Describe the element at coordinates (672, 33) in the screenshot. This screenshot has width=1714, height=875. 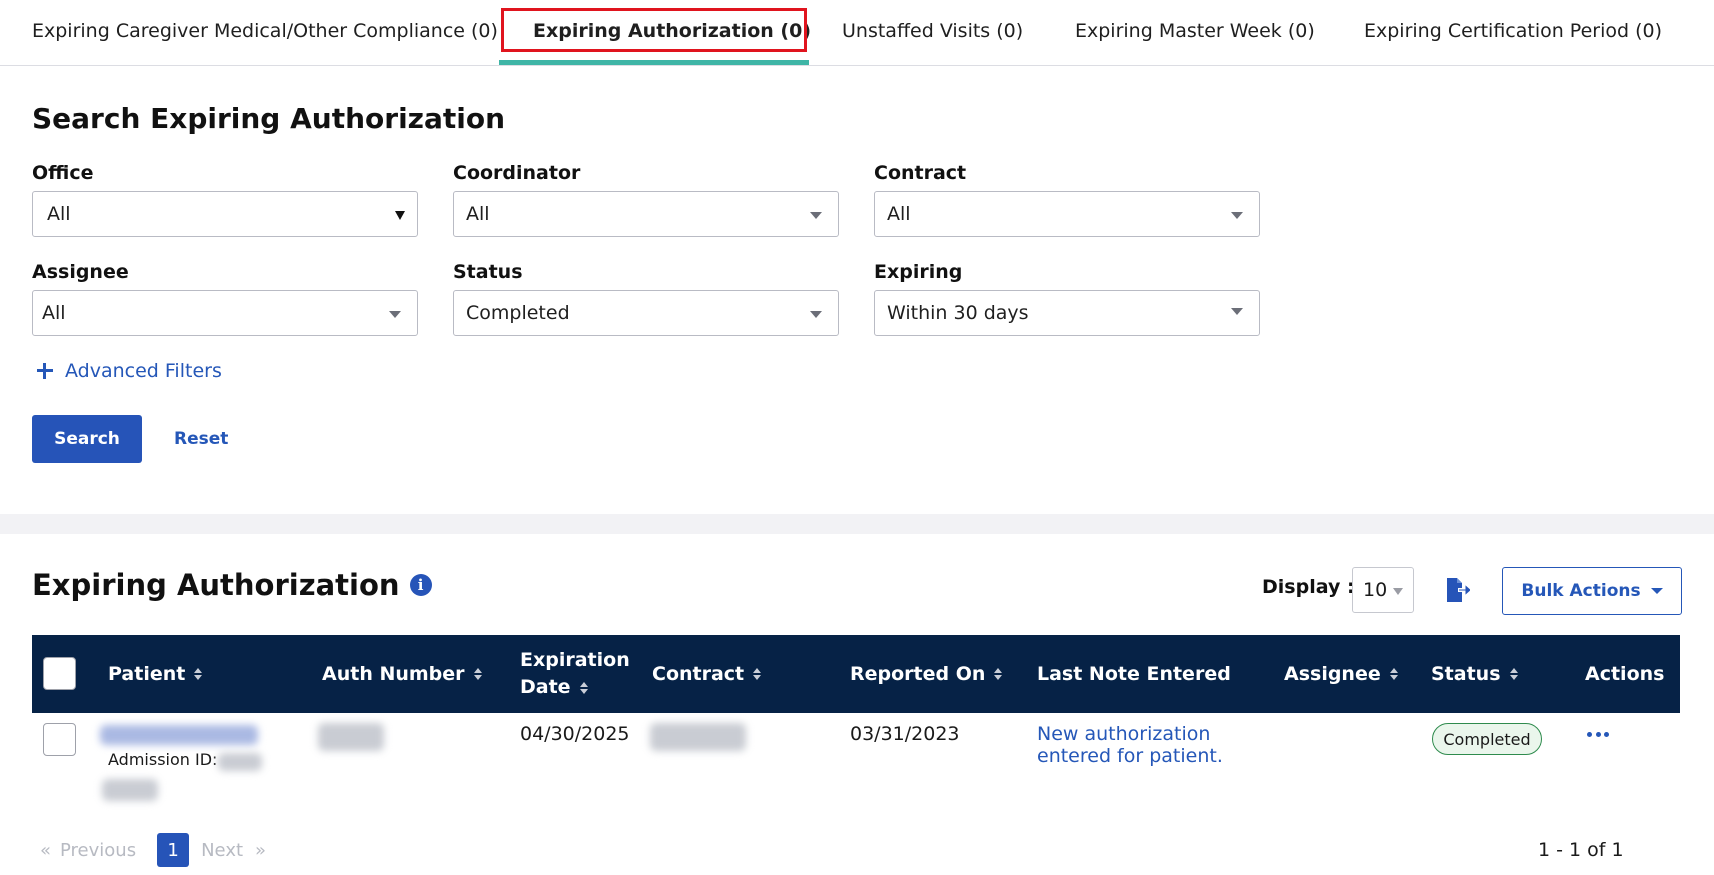
I see `tab-expiring-authorization: Expiring Authorization (0)` at that location.